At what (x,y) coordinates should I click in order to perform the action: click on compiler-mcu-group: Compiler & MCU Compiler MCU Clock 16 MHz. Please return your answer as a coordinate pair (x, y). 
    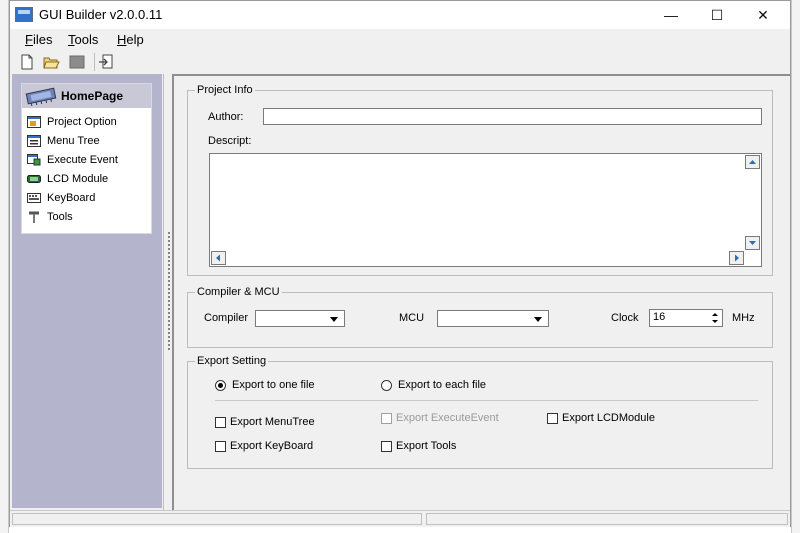
    Looking at the image, I should click on (480, 317).